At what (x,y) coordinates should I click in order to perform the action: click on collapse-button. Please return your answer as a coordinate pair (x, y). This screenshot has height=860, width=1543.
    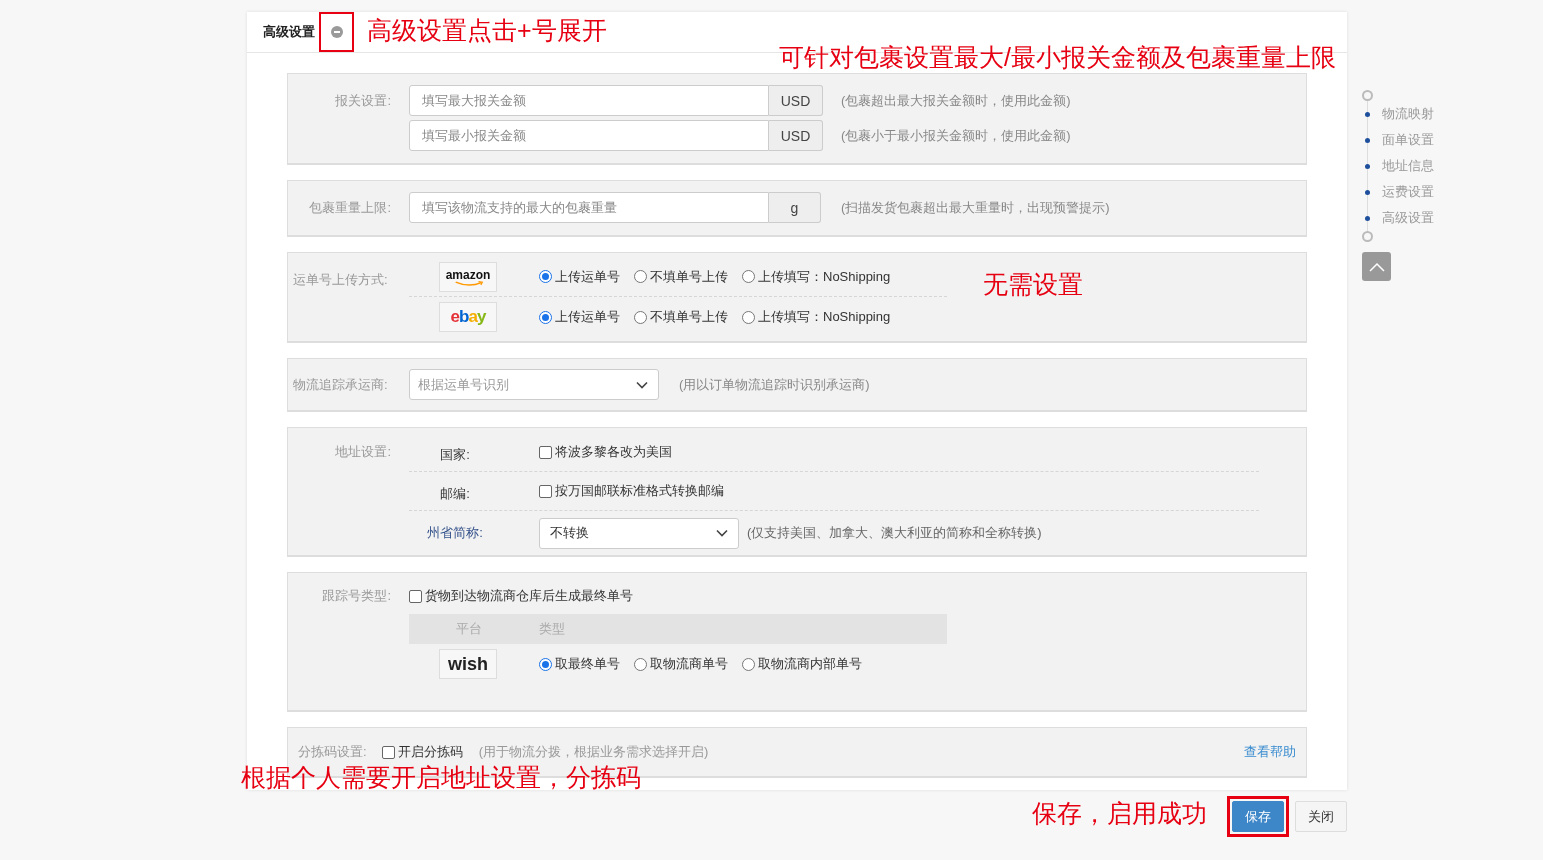
    Looking at the image, I should click on (336, 32).